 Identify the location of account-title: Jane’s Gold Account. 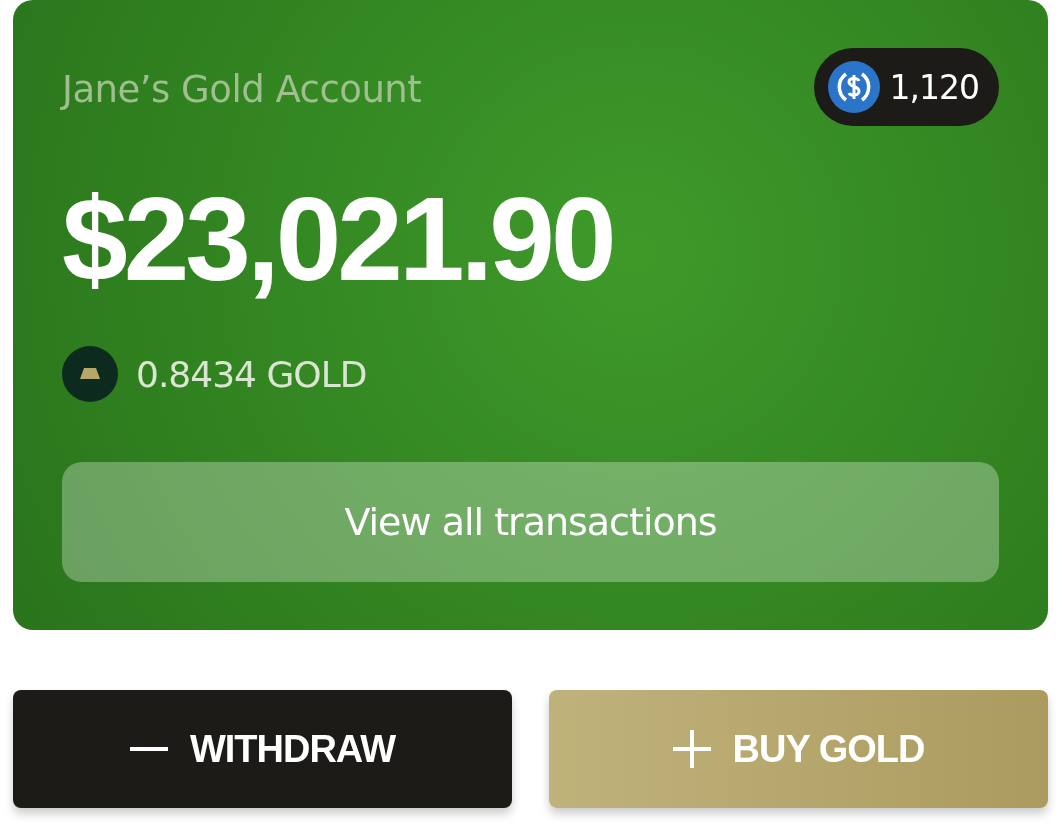
(242, 88).